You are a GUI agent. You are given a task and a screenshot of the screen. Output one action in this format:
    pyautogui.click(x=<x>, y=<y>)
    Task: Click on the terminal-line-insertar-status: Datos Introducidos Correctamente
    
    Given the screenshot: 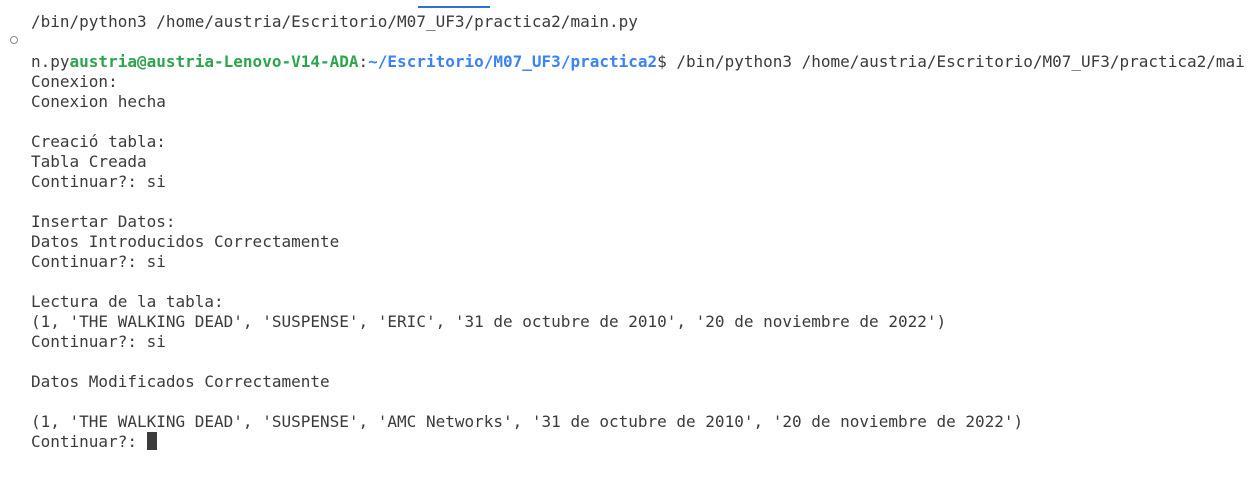 What is the action you would take?
    pyautogui.click(x=185, y=241)
    